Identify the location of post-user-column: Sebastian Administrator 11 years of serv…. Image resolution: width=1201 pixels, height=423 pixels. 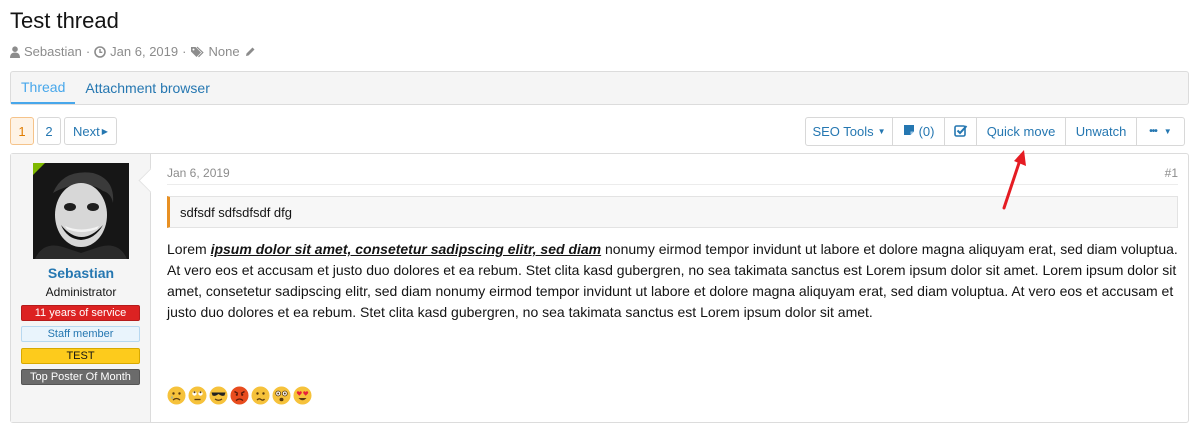
(81, 288).